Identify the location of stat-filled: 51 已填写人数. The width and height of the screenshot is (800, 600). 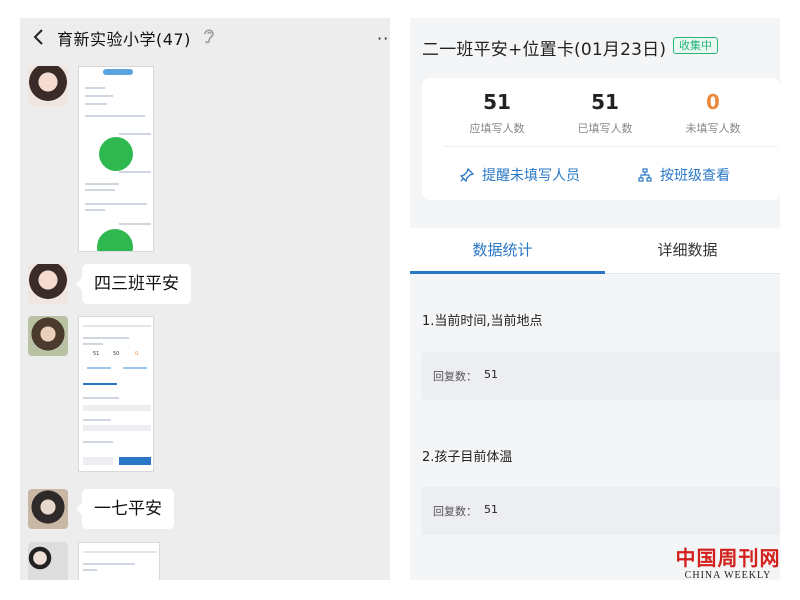
(605, 112).